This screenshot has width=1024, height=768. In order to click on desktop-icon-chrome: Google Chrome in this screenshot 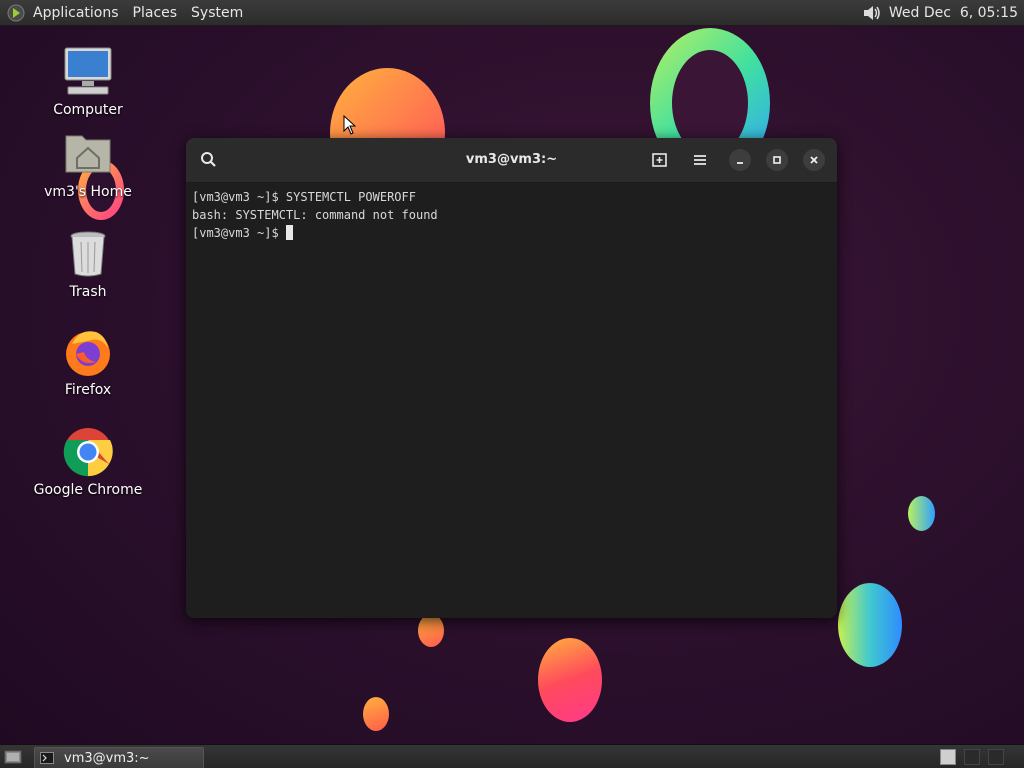, I will do `click(88, 462)`.